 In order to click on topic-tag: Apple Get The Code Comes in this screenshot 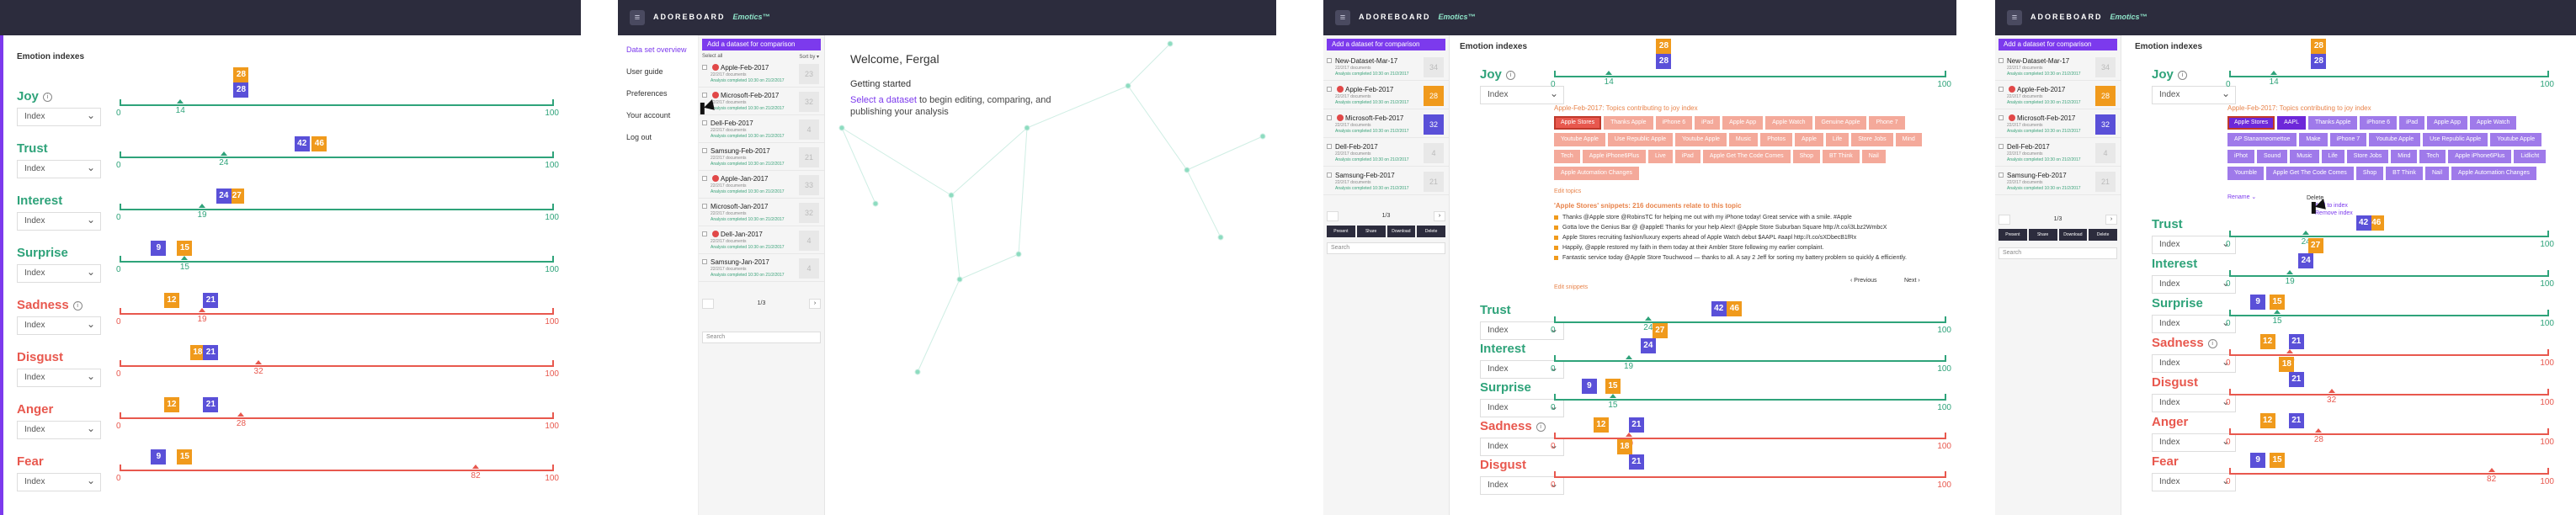, I will do `click(2310, 173)`.